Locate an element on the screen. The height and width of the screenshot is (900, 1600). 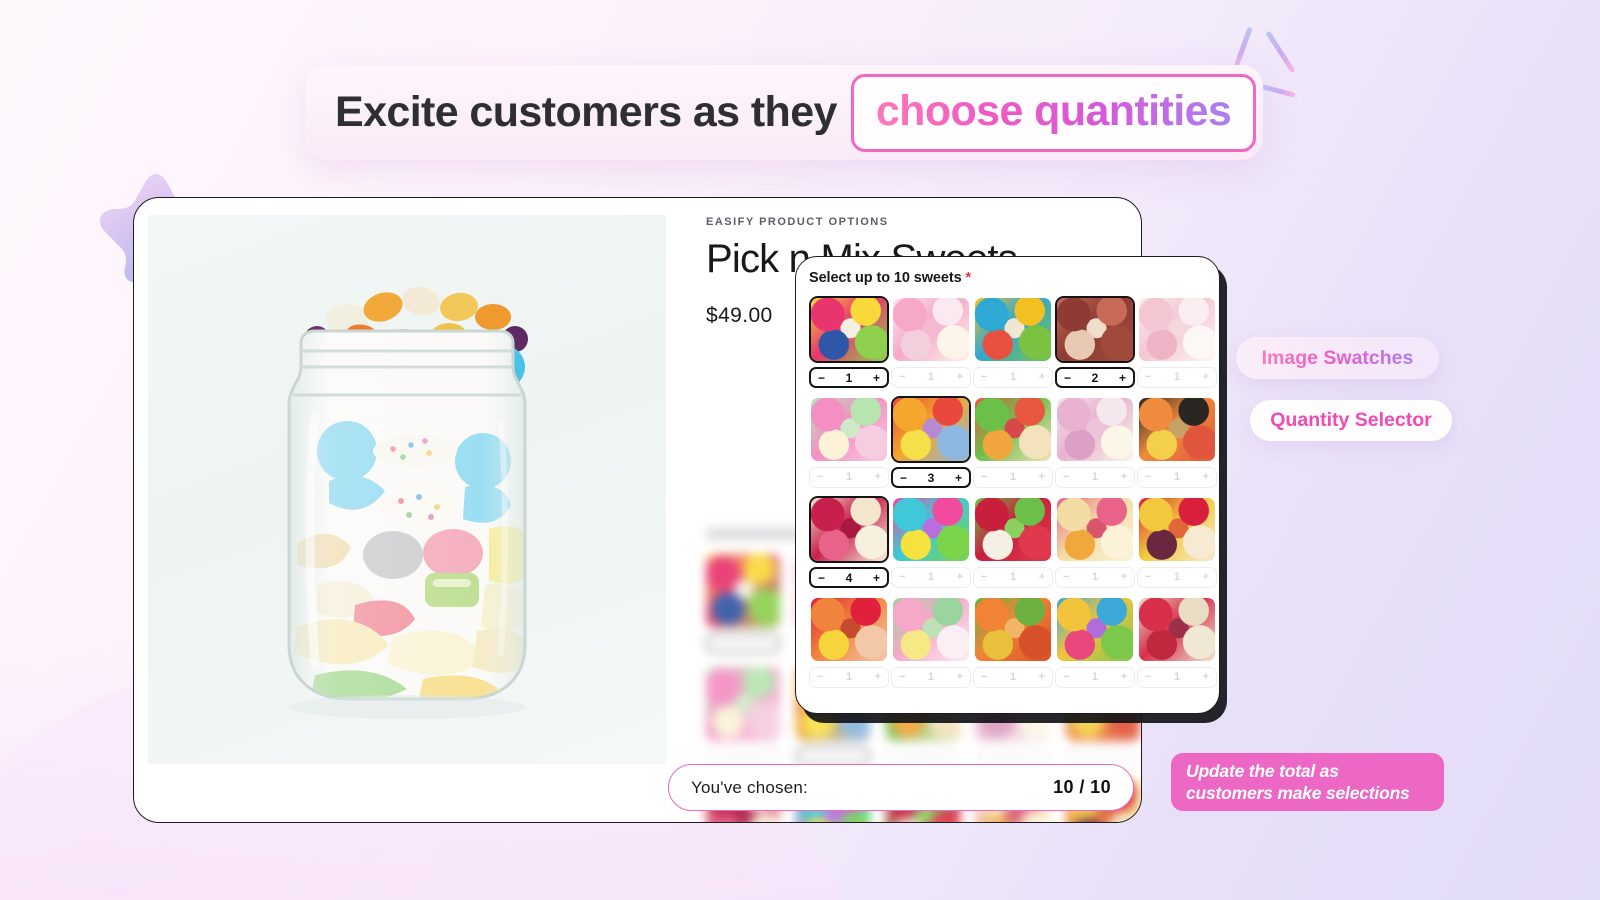
swatch-image-banana-fruit-chews is located at coordinates (1095, 529).